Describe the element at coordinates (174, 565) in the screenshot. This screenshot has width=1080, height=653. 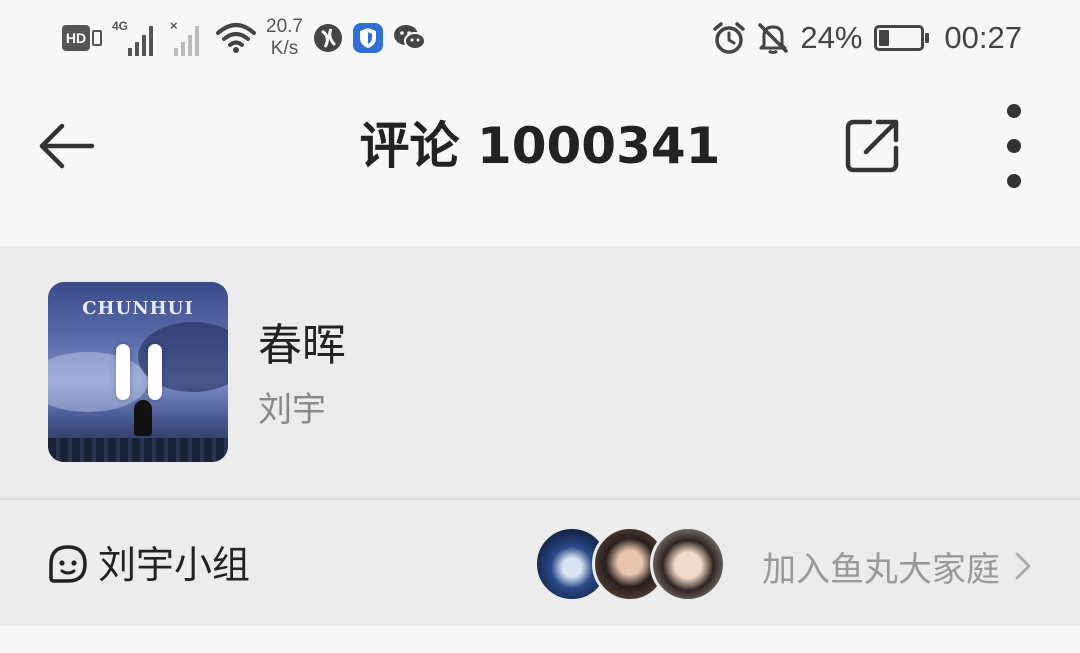
I see `group-name: 刘宇小组` at that location.